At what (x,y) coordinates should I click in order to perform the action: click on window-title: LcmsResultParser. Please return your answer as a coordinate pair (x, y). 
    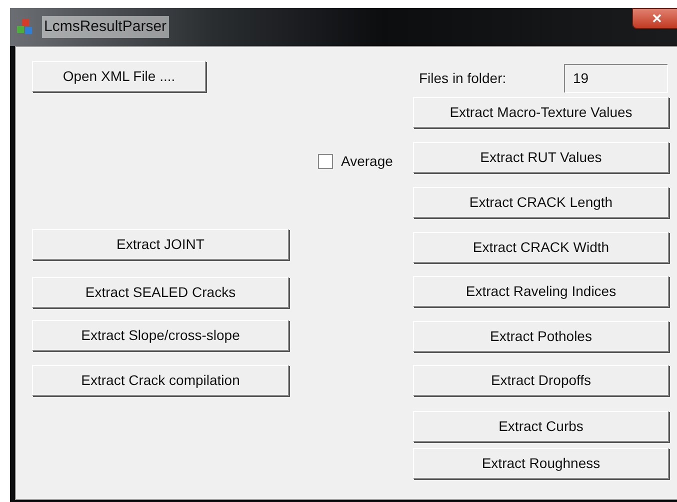
    Looking at the image, I should click on (105, 27).